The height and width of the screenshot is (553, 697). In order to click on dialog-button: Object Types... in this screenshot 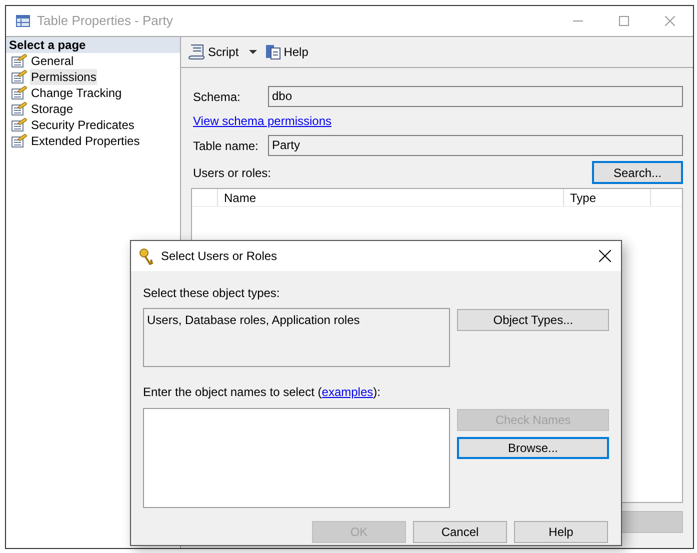, I will do `click(533, 320)`.